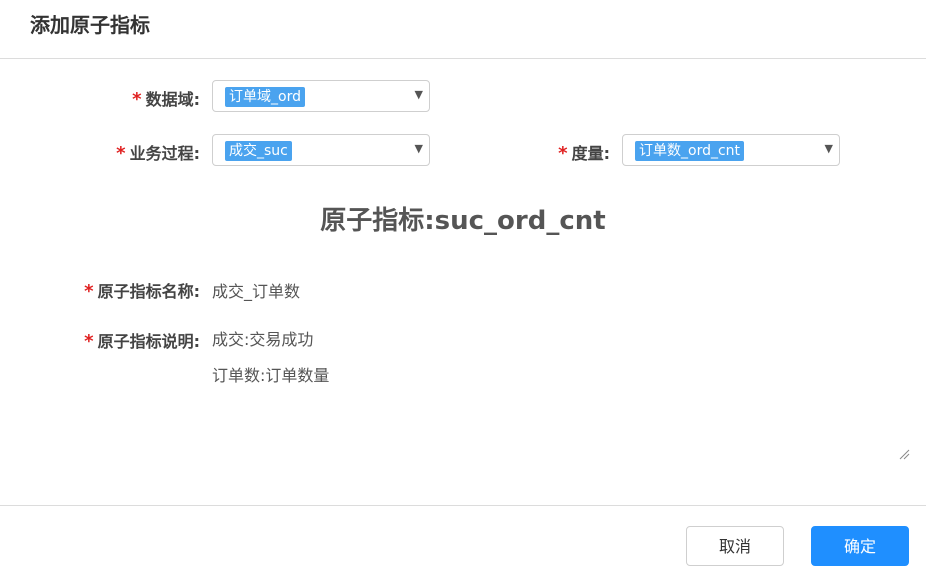 The height and width of the screenshot is (588, 926). What do you see at coordinates (590, 153) in the screenshot?
I see `measure-label: 度量:` at bounding box center [590, 153].